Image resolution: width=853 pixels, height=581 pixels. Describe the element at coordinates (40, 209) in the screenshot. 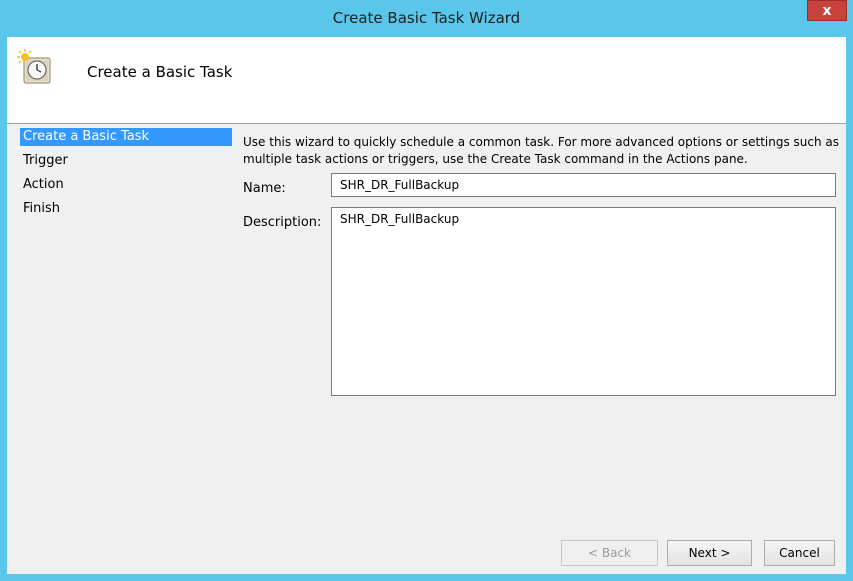

I see `nav-item-finish: Finish` at that location.